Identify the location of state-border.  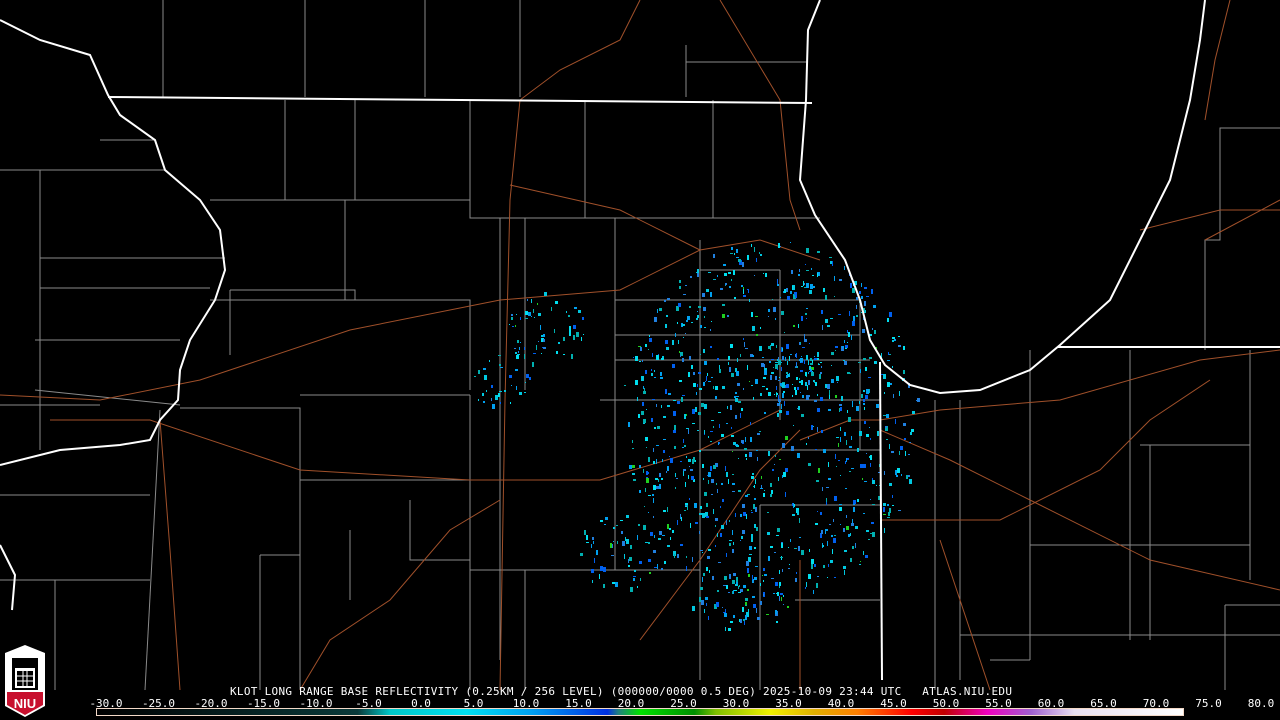
(881, 521).